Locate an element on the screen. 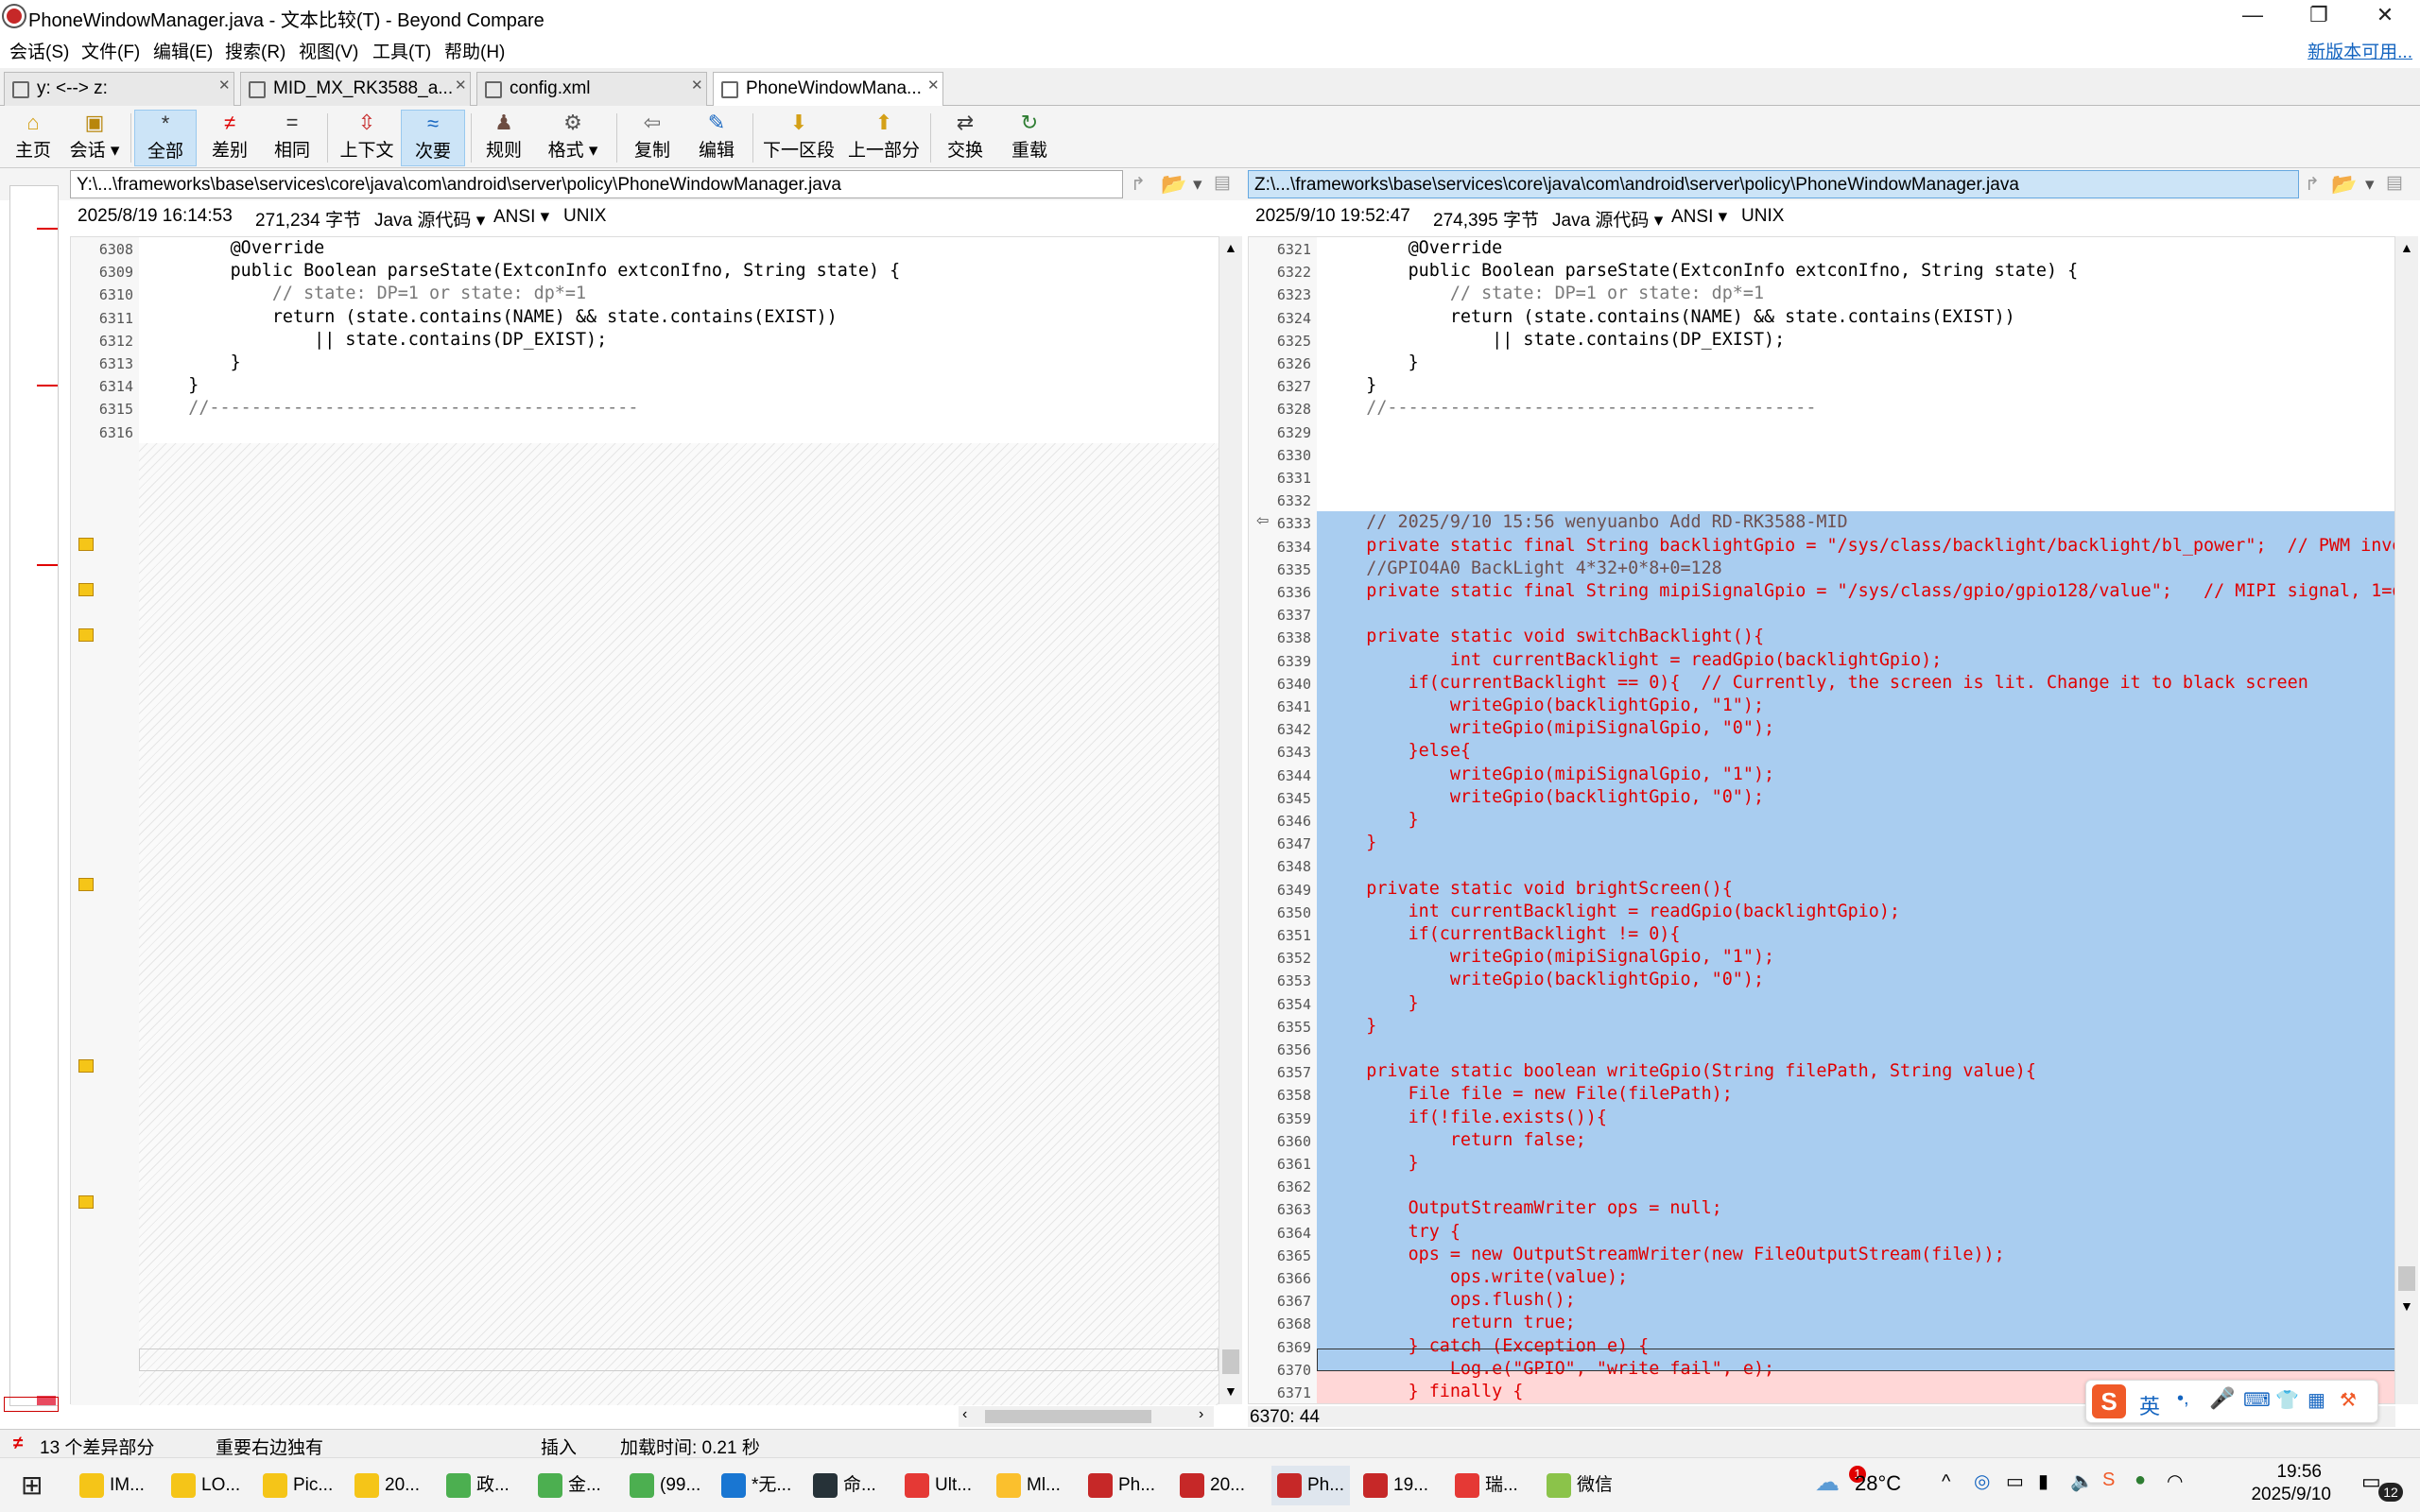  code-line: 6312 || state.contains(DP_EXIST); is located at coordinates (645, 340).